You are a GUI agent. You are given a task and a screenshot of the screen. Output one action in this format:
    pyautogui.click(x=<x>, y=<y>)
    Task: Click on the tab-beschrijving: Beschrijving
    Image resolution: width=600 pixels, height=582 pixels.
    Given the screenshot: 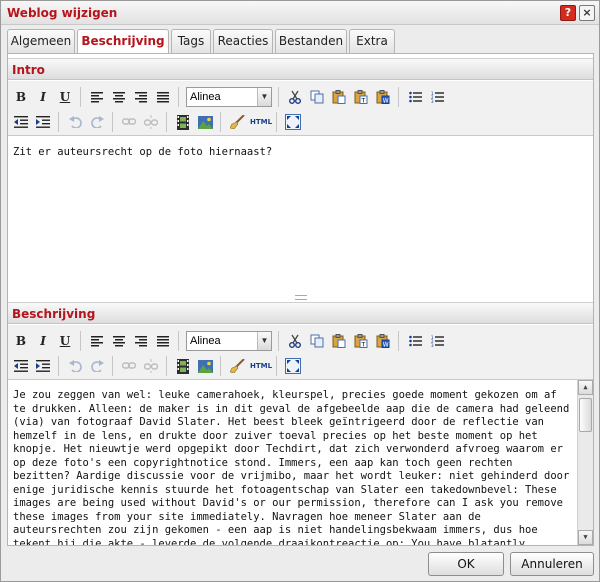 What is the action you would take?
    pyautogui.click(x=123, y=41)
    